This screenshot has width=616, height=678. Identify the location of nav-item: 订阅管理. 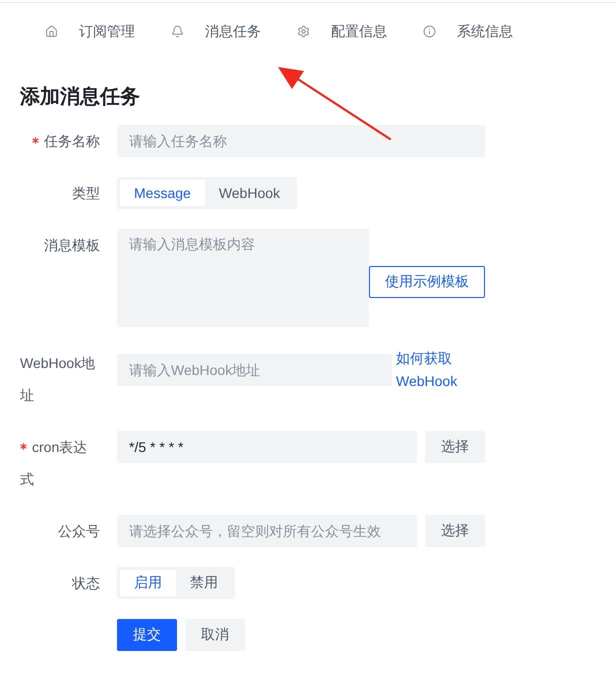
(90, 31).